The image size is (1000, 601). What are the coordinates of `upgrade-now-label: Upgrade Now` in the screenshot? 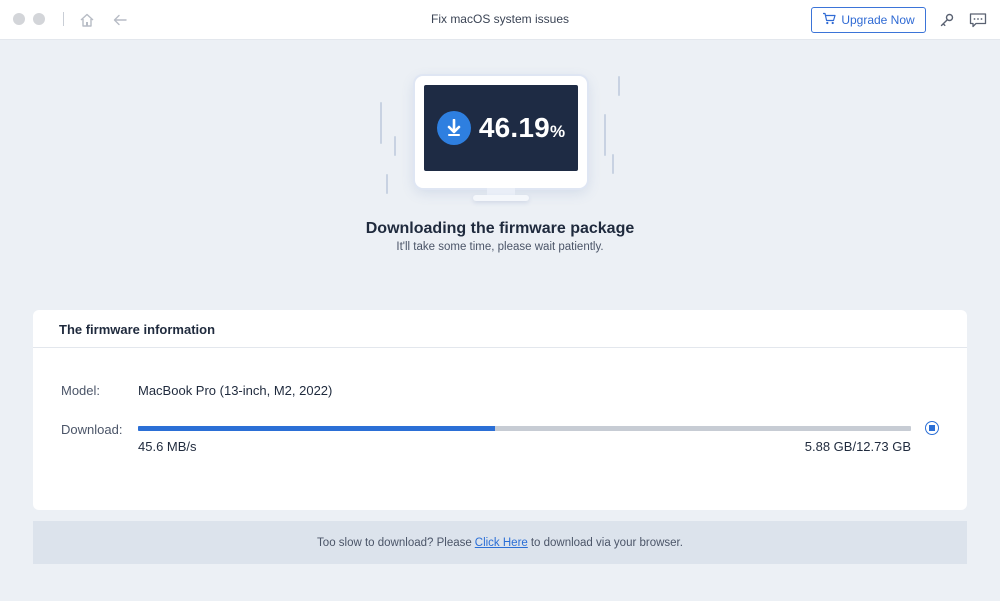 It's located at (878, 20).